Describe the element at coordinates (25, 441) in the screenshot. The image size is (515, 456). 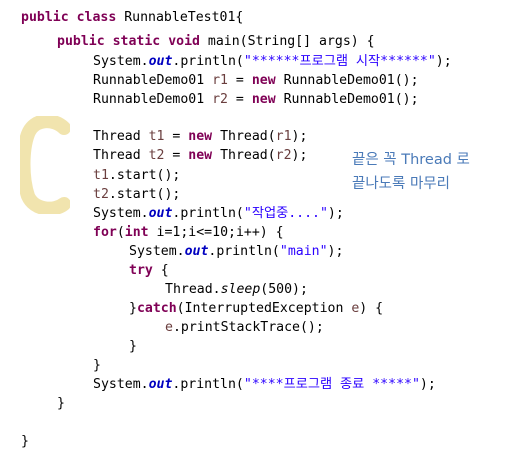
I see `code-line-21: }` at that location.